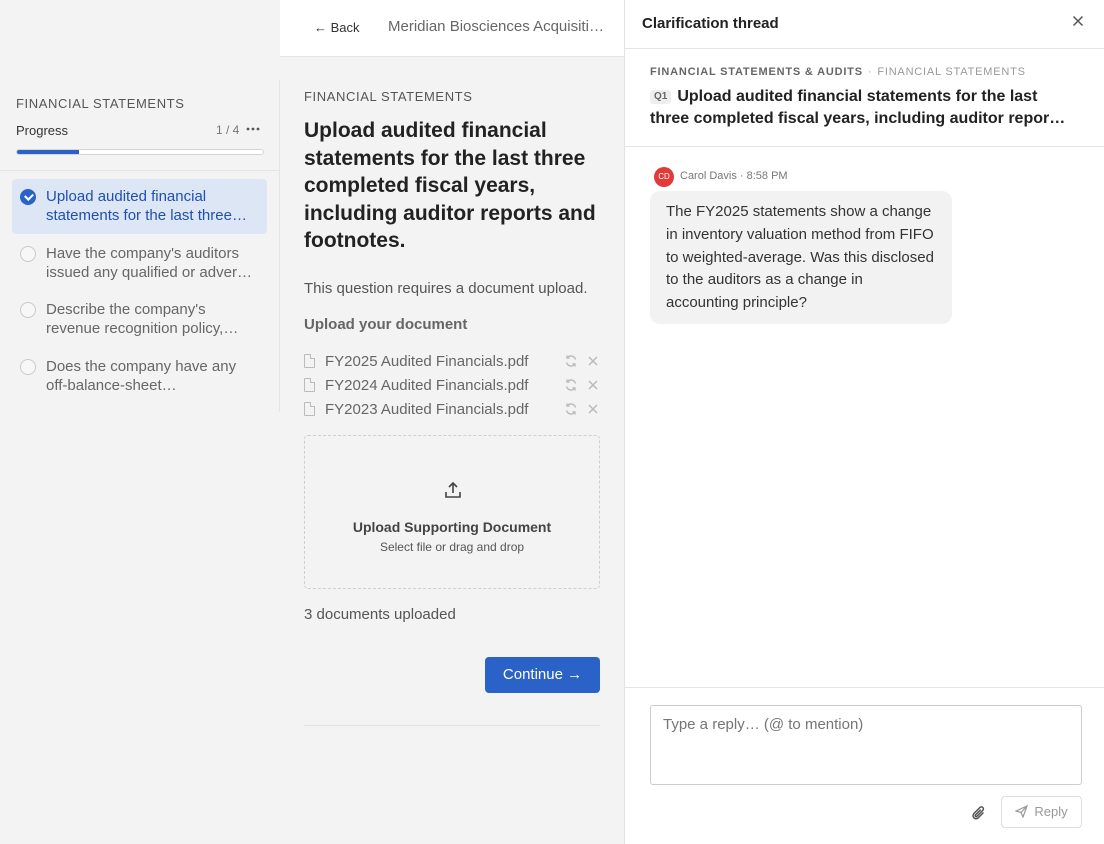 The height and width of the screenshot is (844, 1104). What do you see at coordinates (864, 24) in the screenshot?
I see `thread-header: Clarification thread` at bounding box center [864, 24].